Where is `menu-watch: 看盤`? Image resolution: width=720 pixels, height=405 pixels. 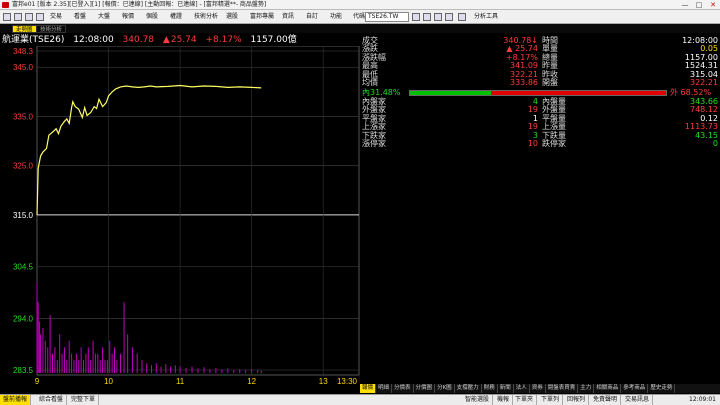
menu-watch: 看盤 is located at coordinates (80, 17).